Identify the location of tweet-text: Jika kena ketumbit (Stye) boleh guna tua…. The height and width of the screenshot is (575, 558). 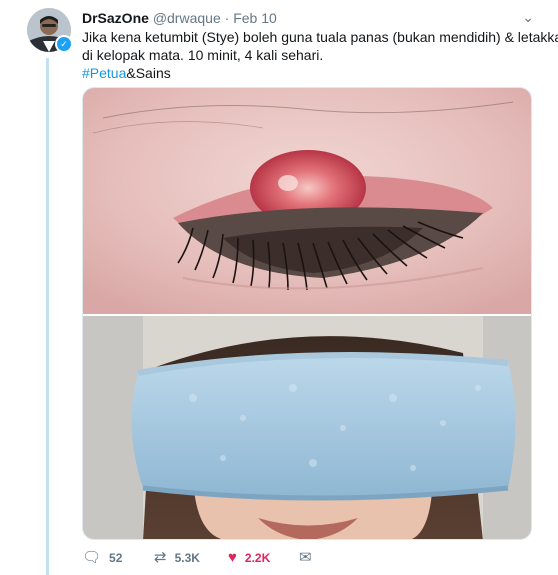
(320, 55).